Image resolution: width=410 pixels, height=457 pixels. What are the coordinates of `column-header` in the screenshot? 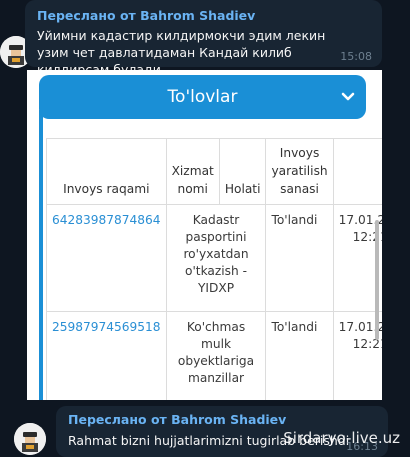 It's located at (357, 171).